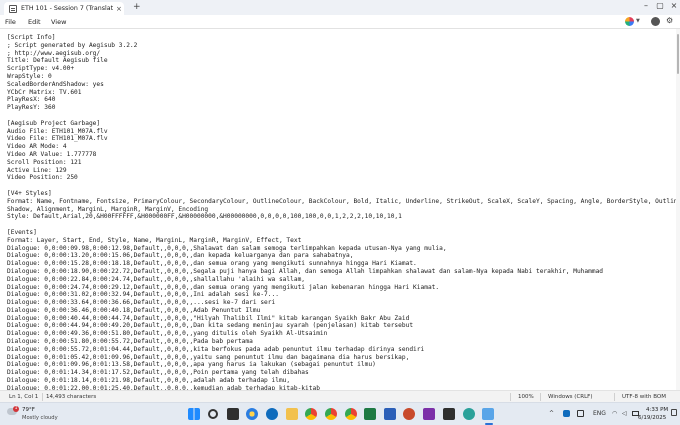 This screenshot has height=425, width=680. Describe the element at coordinates (331, 414) in the screenshot. I see `chrome-profile-icon` at that location.